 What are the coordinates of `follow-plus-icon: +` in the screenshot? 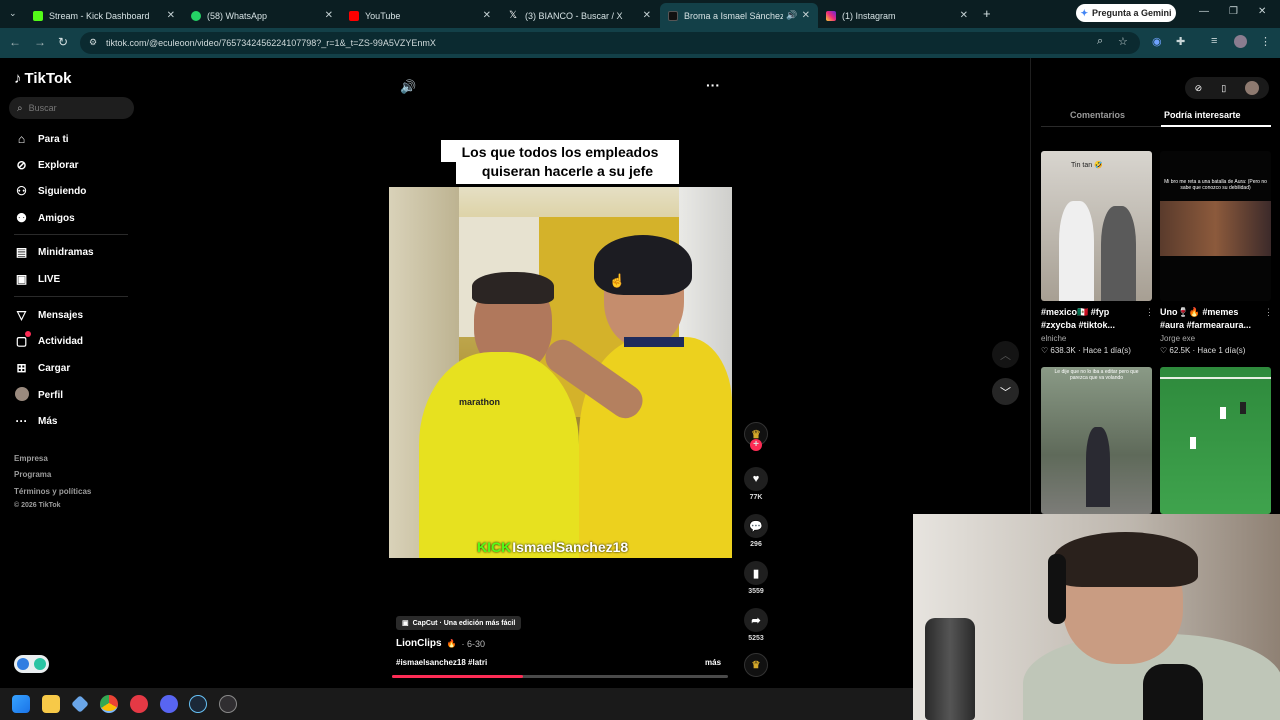 It's located at (756, 445).